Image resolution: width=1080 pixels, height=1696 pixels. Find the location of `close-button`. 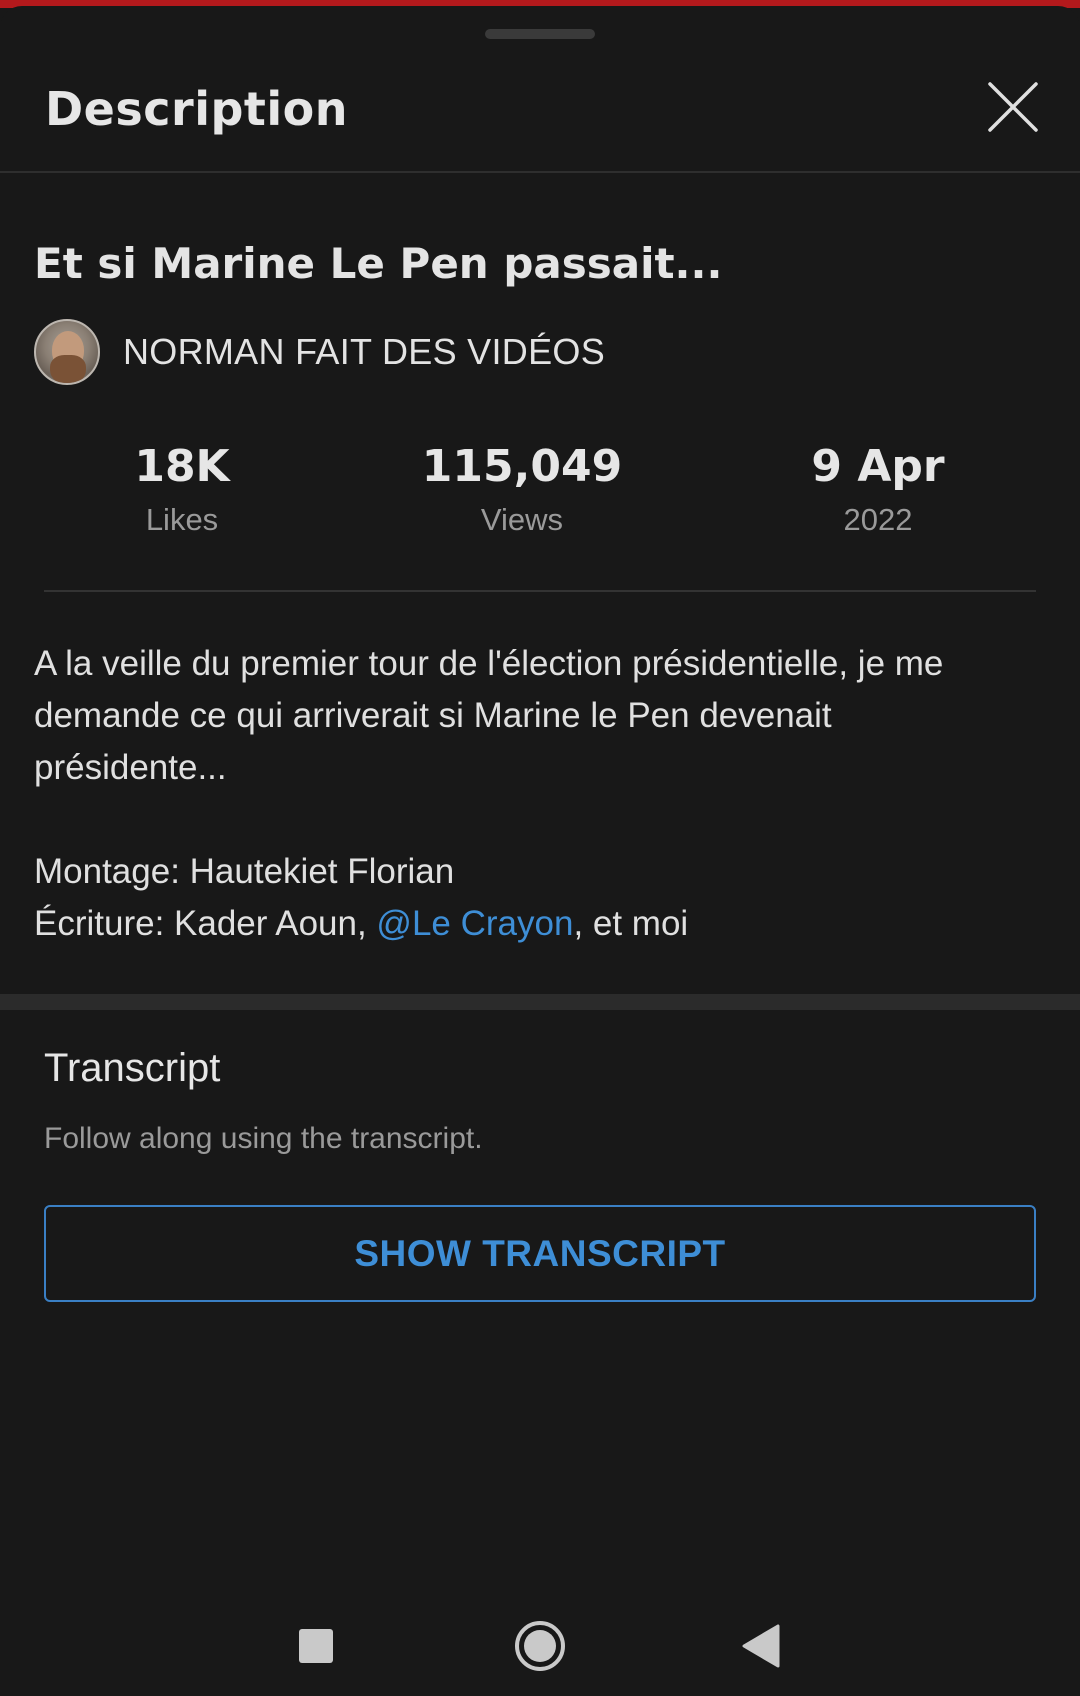

close-button is located at coordinates (1013, 107).